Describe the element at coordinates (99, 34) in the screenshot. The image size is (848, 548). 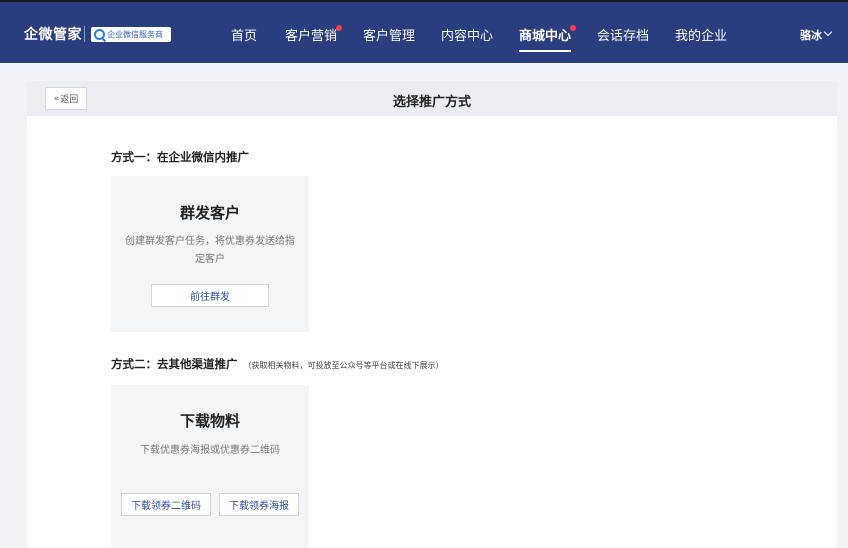
I see `wecom-logo-icon` at that location.